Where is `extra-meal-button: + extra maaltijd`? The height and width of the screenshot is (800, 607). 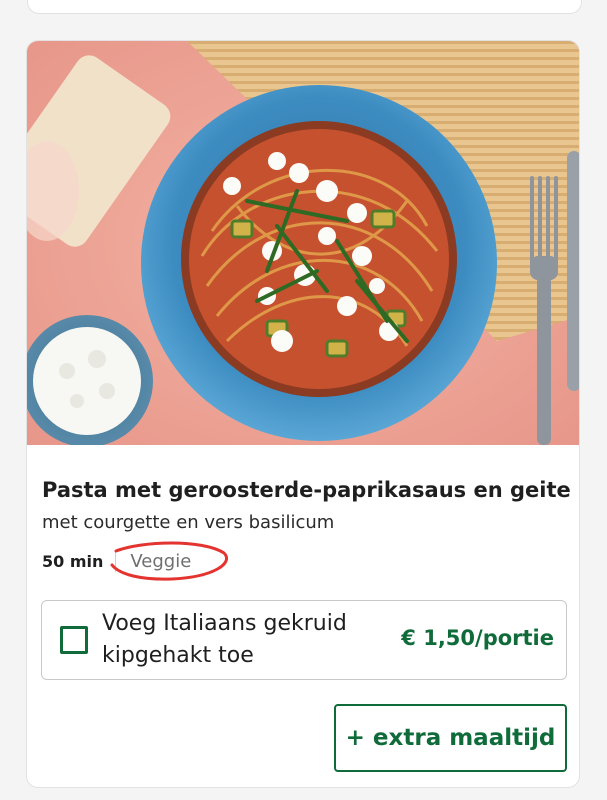 extra-meal-button: + extra maaltijd is located at coordinates (450, 738).